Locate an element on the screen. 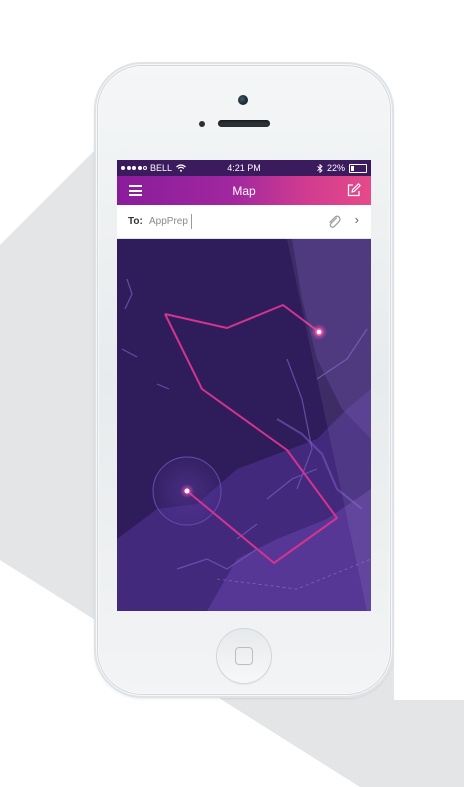  earpiece-speaker is located at coordinates (244, 123).